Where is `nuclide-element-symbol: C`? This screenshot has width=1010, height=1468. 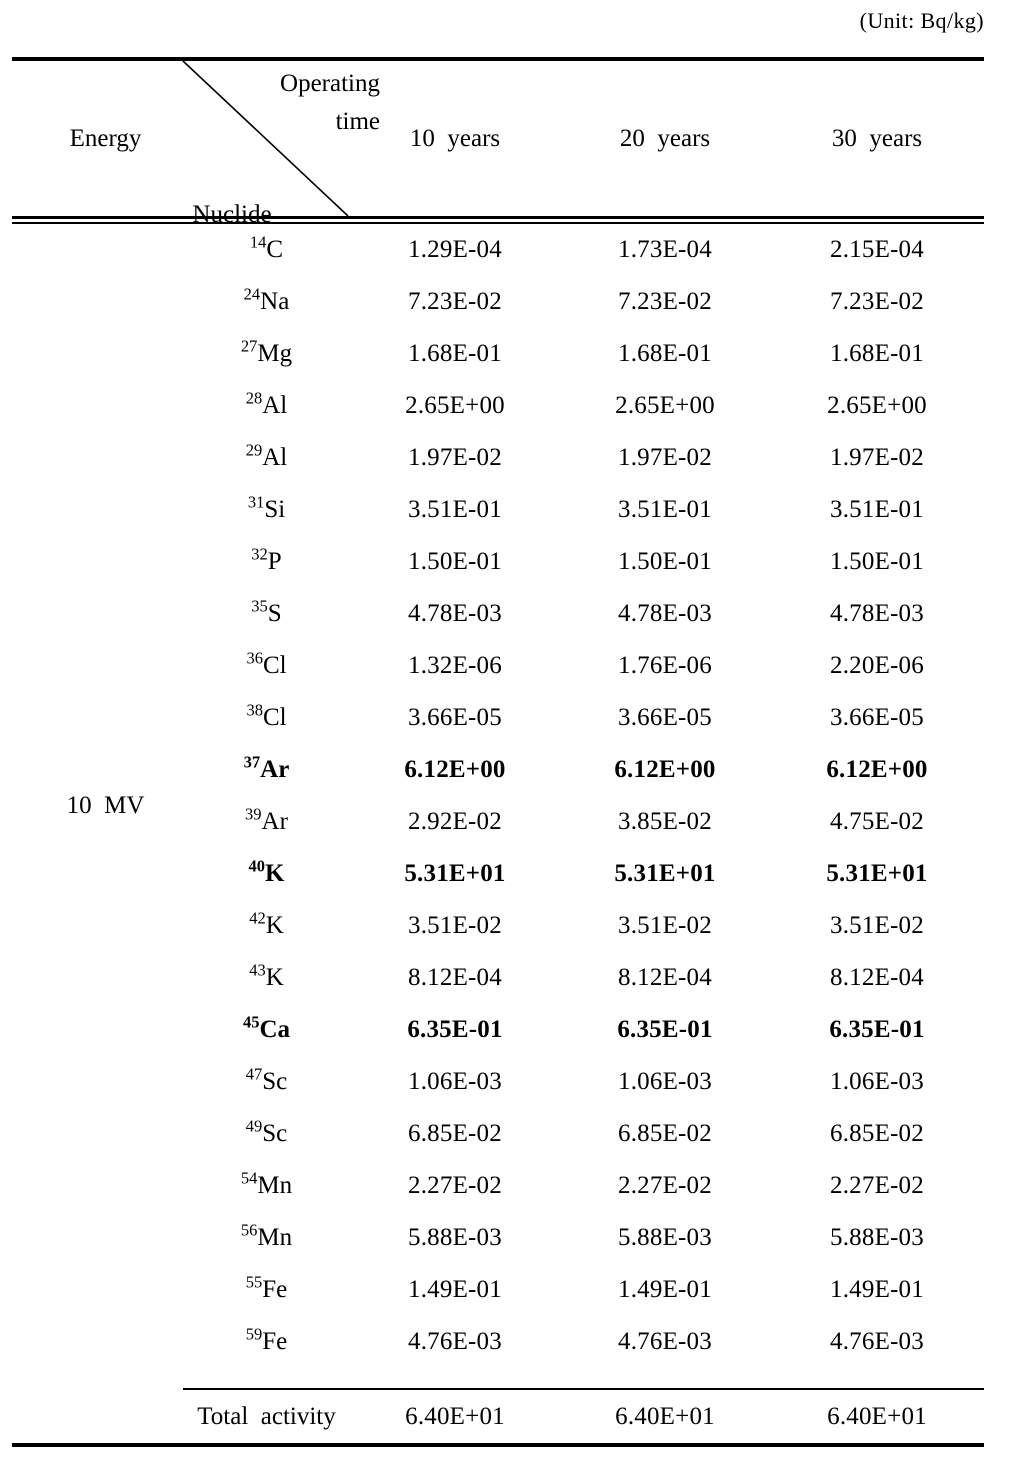
nuclide-element-symbol: C is located at coordinates (275, 249).